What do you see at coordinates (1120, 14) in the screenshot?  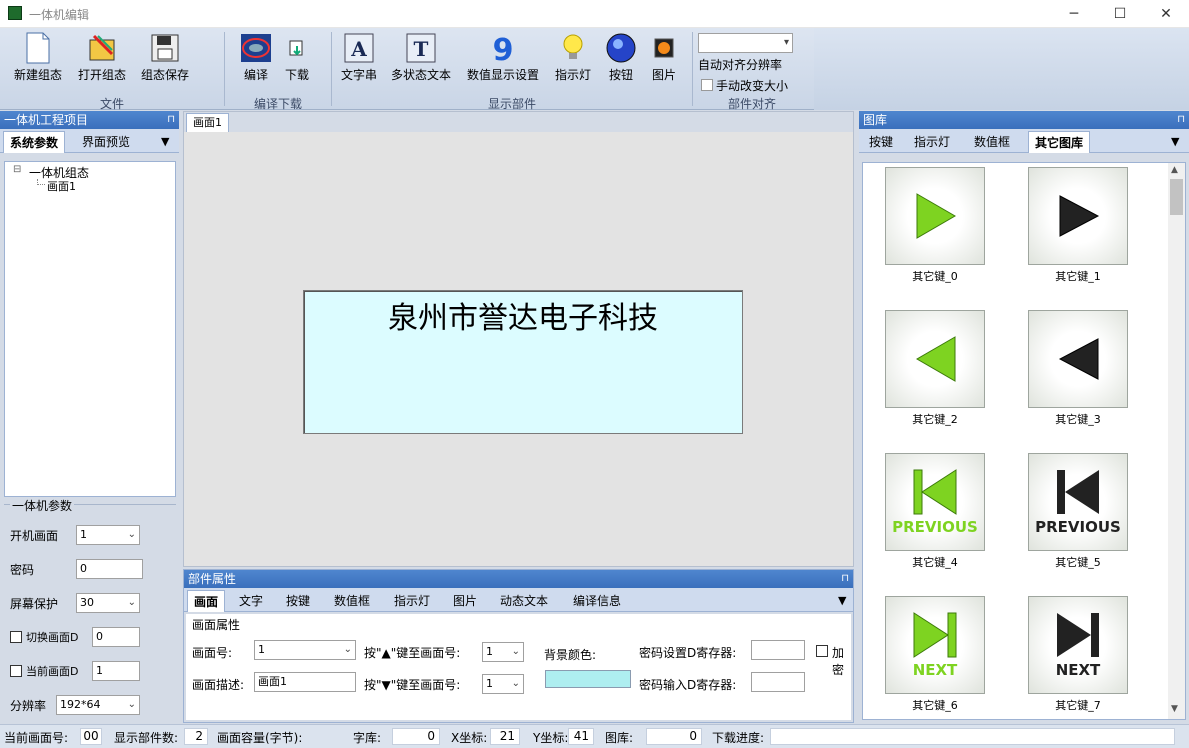 I see `maximize-button: ☐` at bounding box center [1120, 14].